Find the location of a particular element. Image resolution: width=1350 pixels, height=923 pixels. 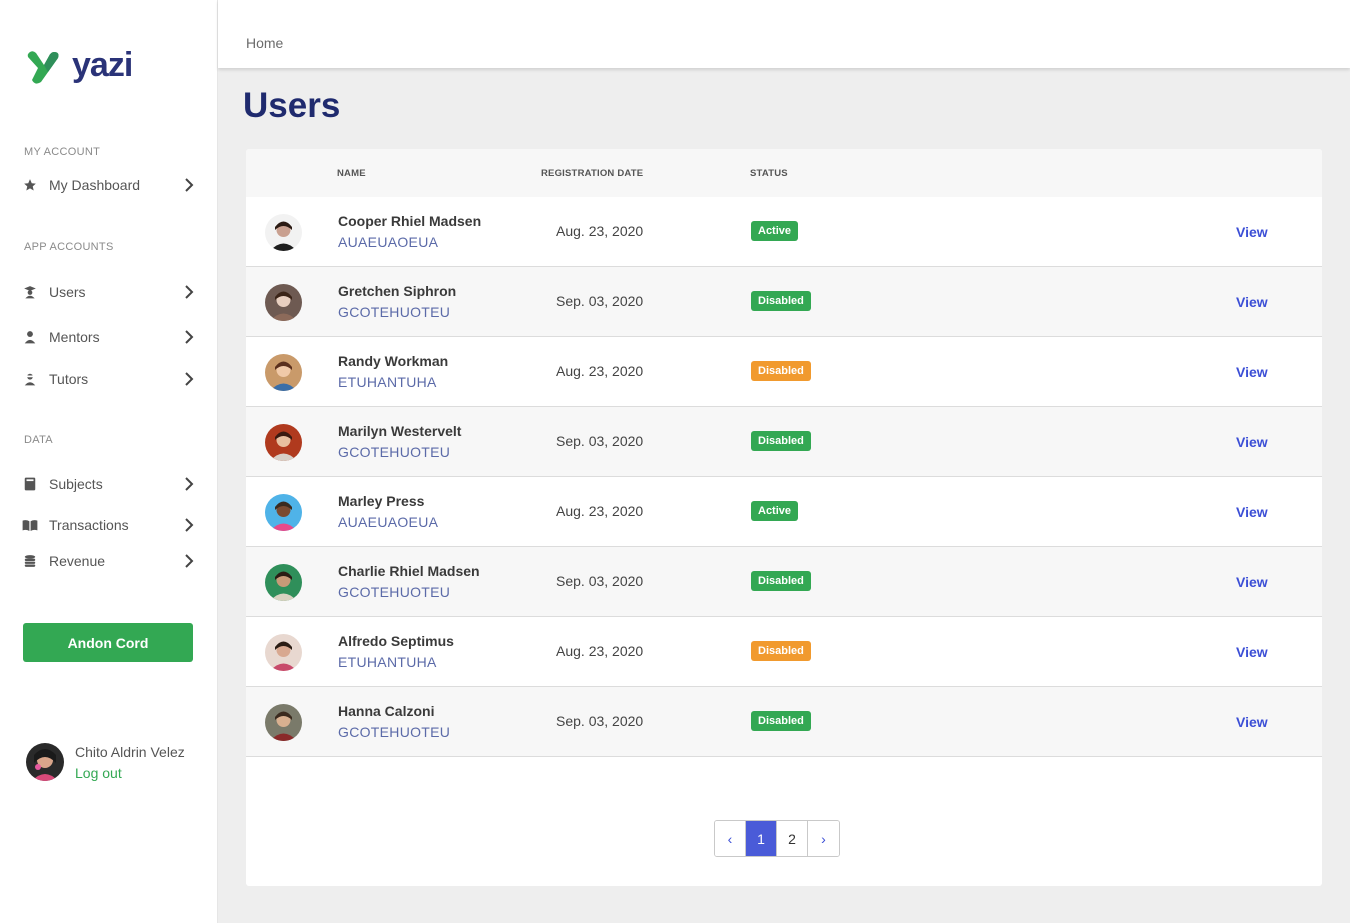

section-title-data: DATA is located at coordinates (38, 440).